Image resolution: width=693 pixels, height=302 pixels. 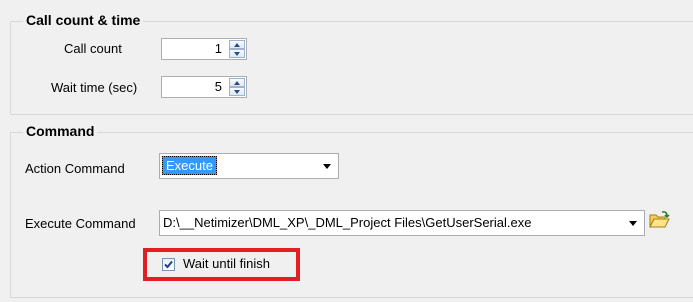 I want to click on action-command-value: Execute, so click(x=189, y=165).